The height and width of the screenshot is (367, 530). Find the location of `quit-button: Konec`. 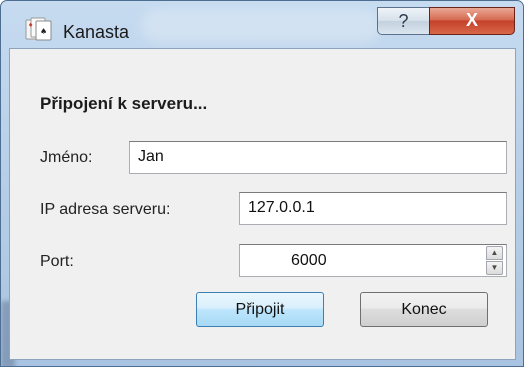

quit-button: Konec is located at coordinates (424, 309).